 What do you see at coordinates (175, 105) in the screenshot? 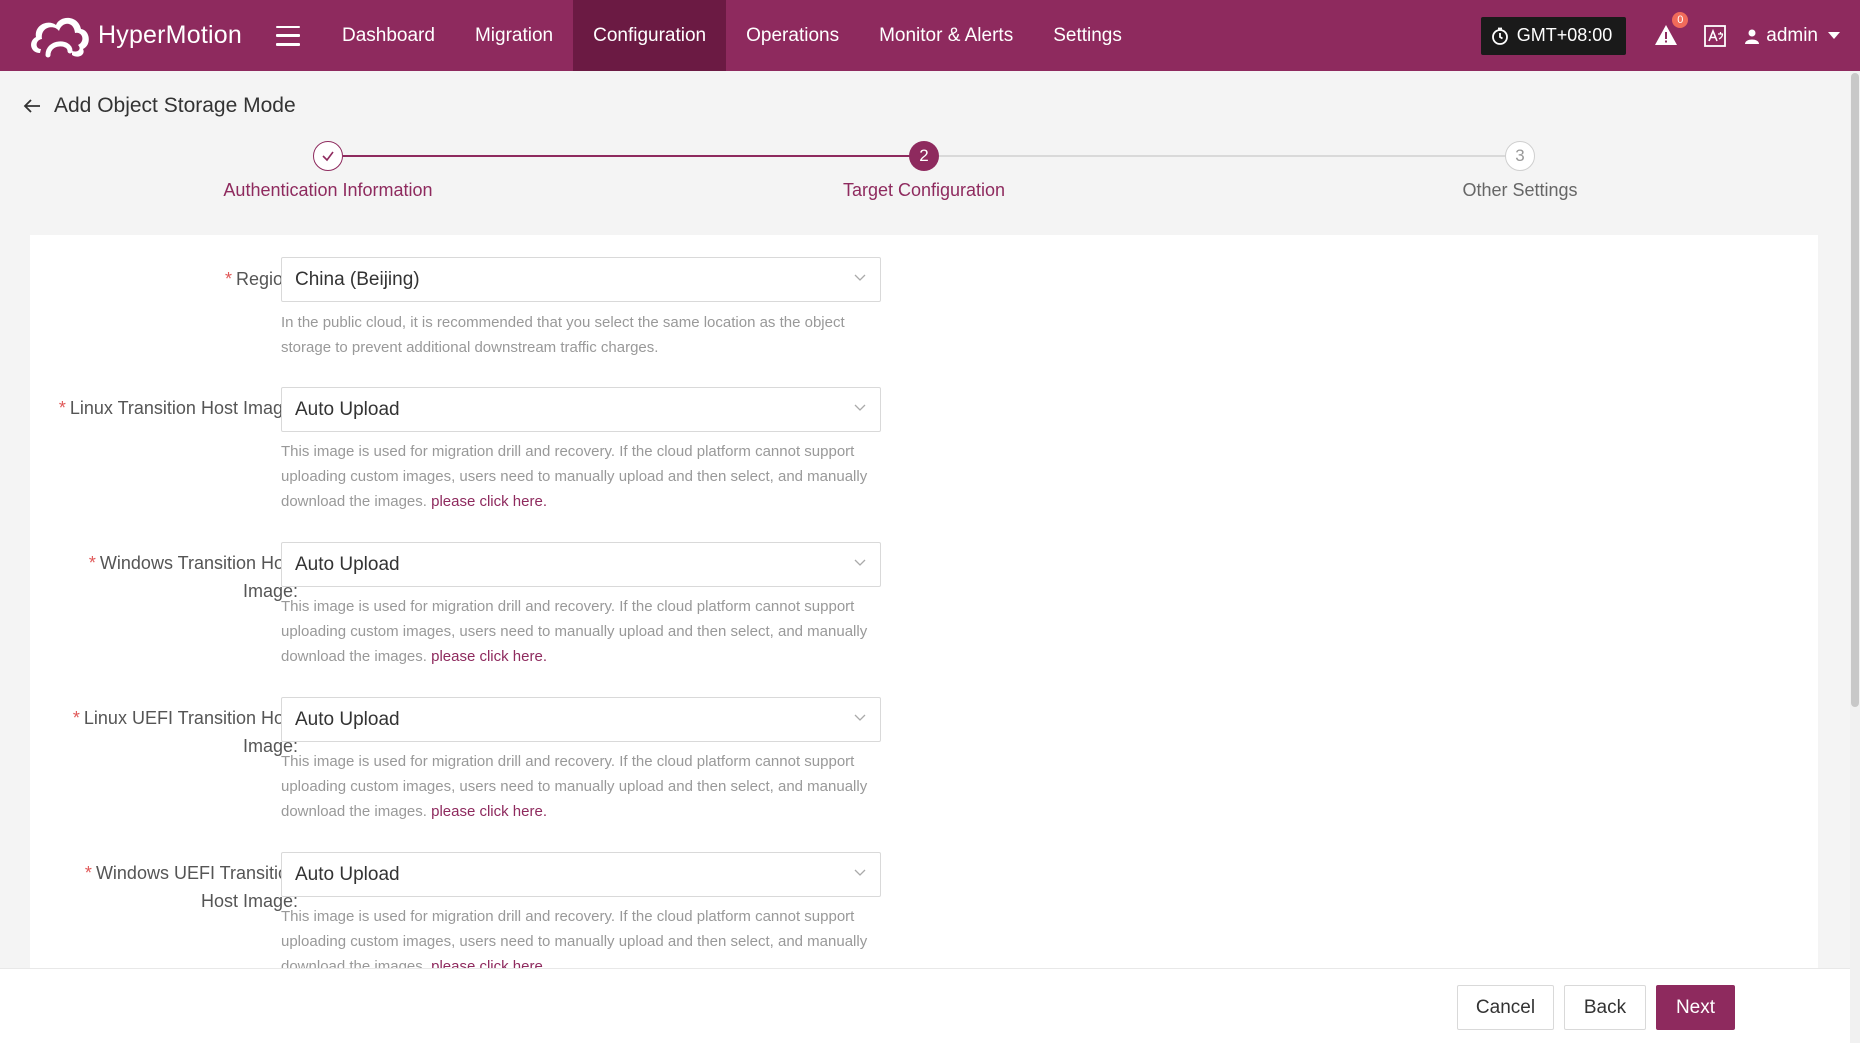
I see `page-title: Add Object Storage Mode` at bounding box center [175, 105].